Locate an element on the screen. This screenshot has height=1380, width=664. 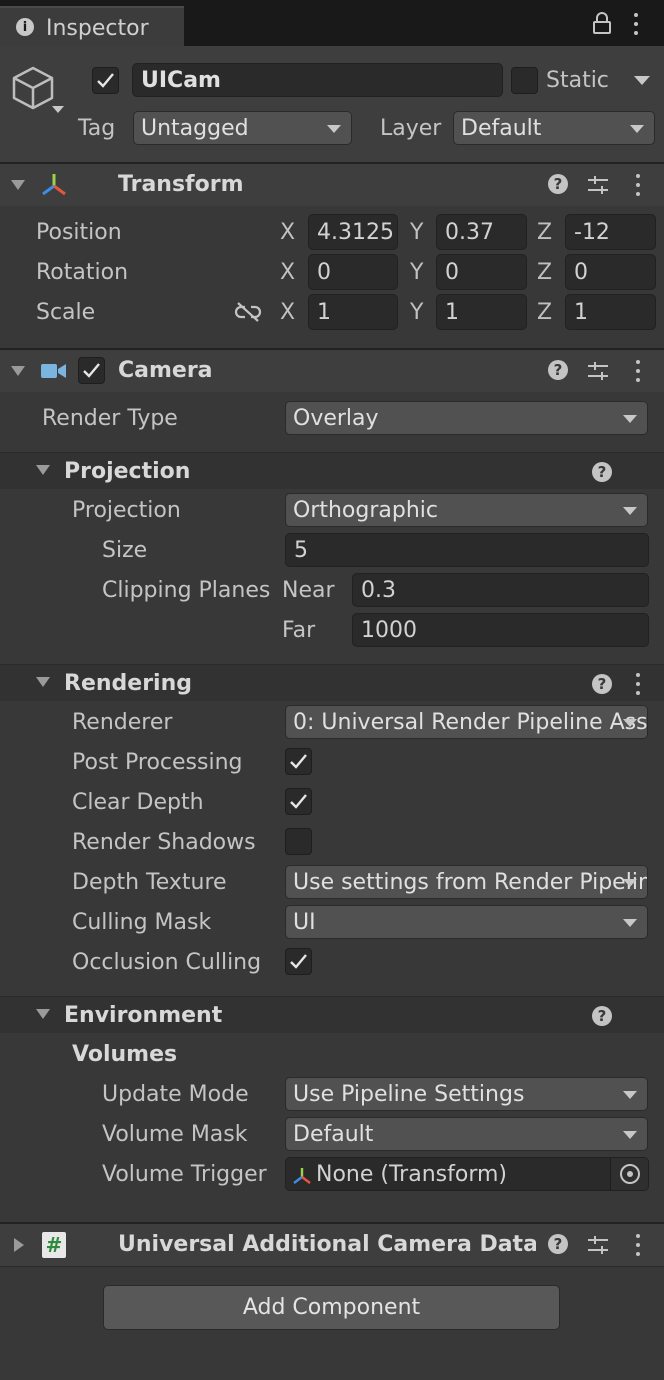
inspector-tab: i Inspector is located at coordinates (92, 26).